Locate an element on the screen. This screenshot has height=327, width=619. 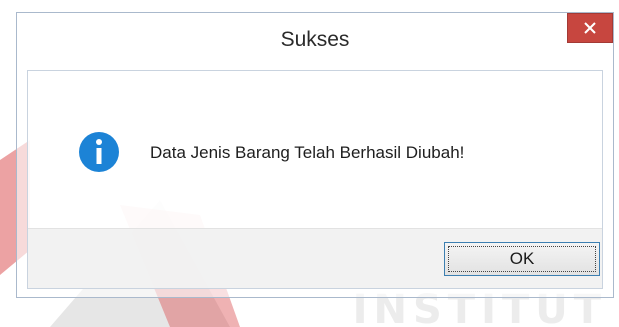
ok-button: OK is located at coordinates (522, 259).